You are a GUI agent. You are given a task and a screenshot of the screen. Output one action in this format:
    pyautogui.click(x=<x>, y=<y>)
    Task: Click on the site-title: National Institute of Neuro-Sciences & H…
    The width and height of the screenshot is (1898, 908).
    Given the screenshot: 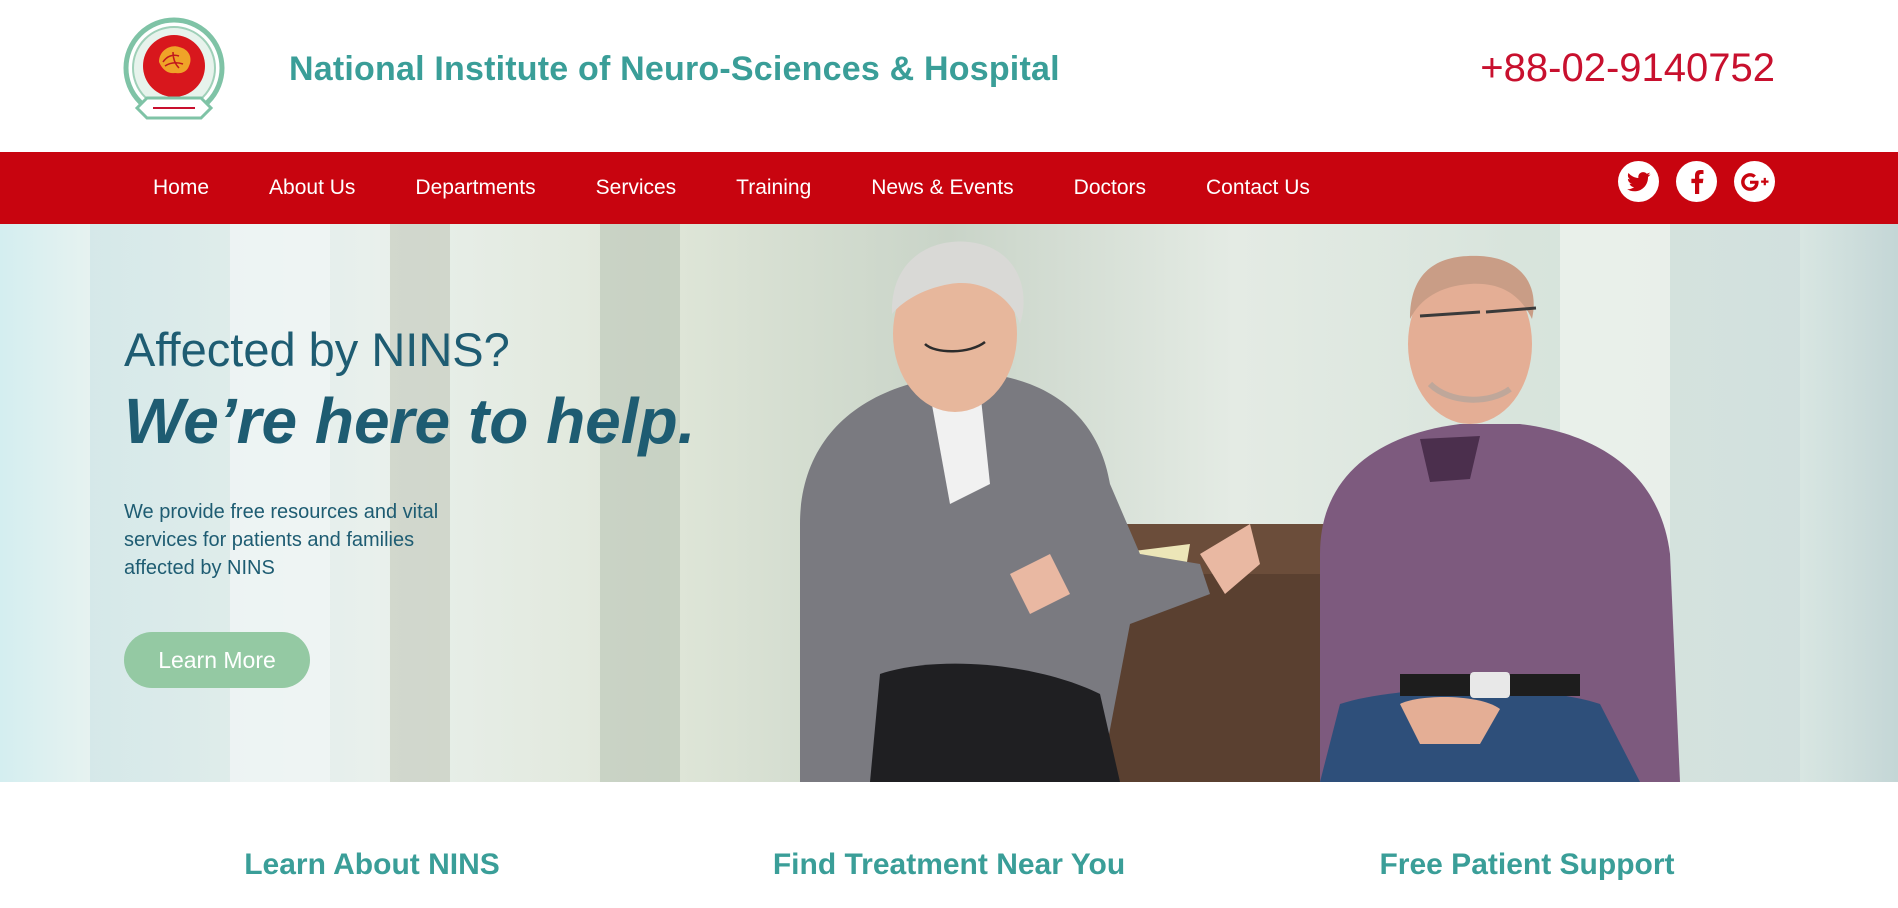 What is the action you would take?
    pyautogui.click(x=674, y=69)
    